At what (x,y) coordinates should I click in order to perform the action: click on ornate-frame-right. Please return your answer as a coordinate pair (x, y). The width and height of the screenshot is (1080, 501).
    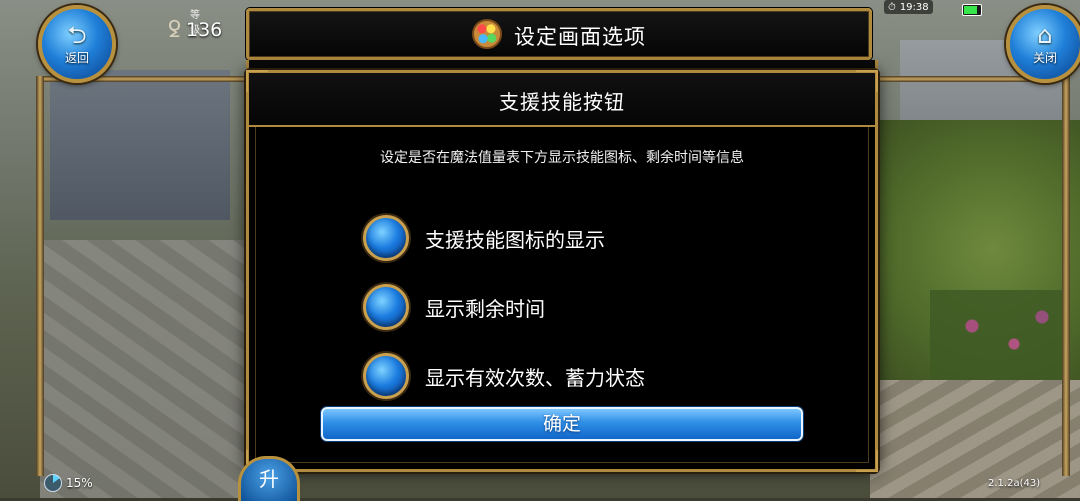
    Looking at the image, I should click on (1066, 276).